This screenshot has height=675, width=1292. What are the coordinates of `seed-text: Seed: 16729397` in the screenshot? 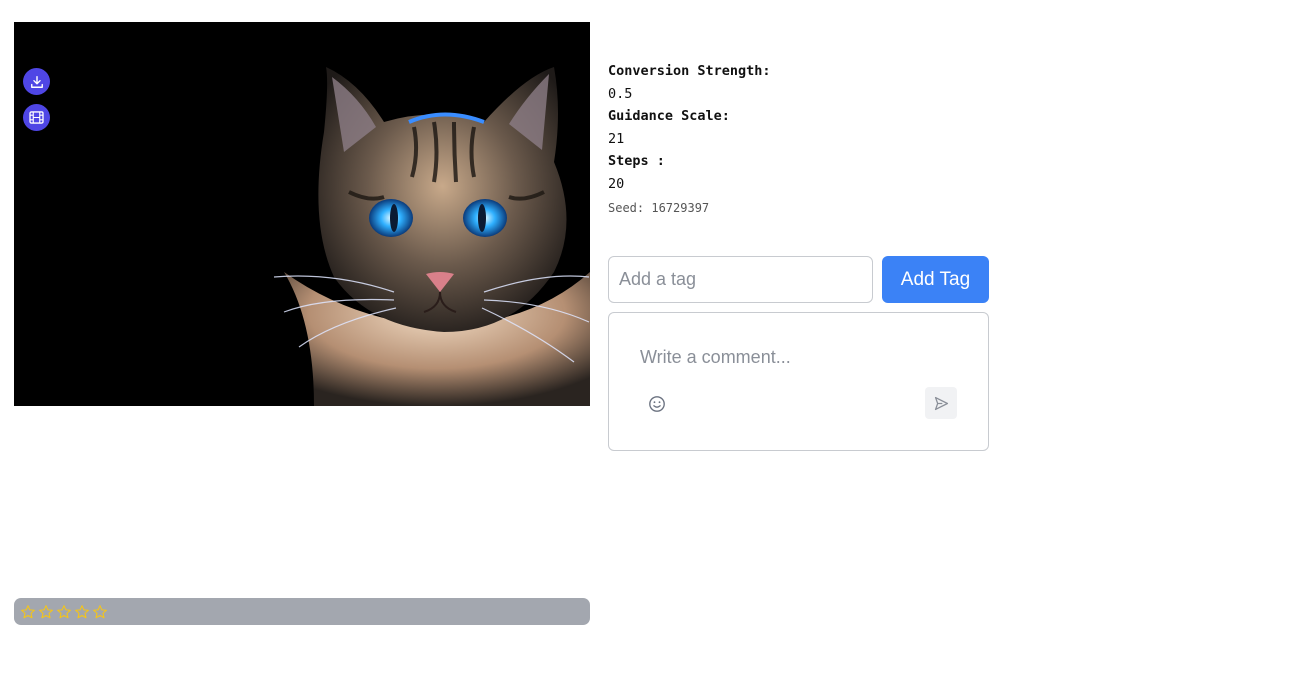 It's located at (659, 208).